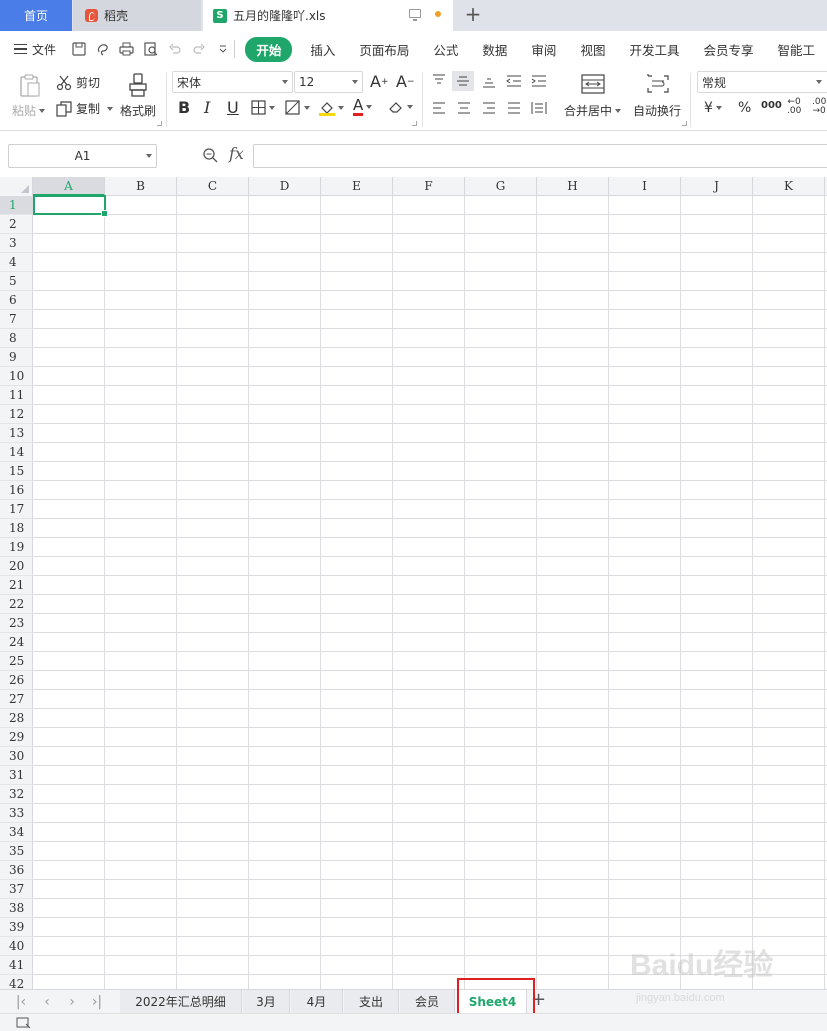 The image size is (827, 1031). I want to click on column-header: E, so click(357, 186).